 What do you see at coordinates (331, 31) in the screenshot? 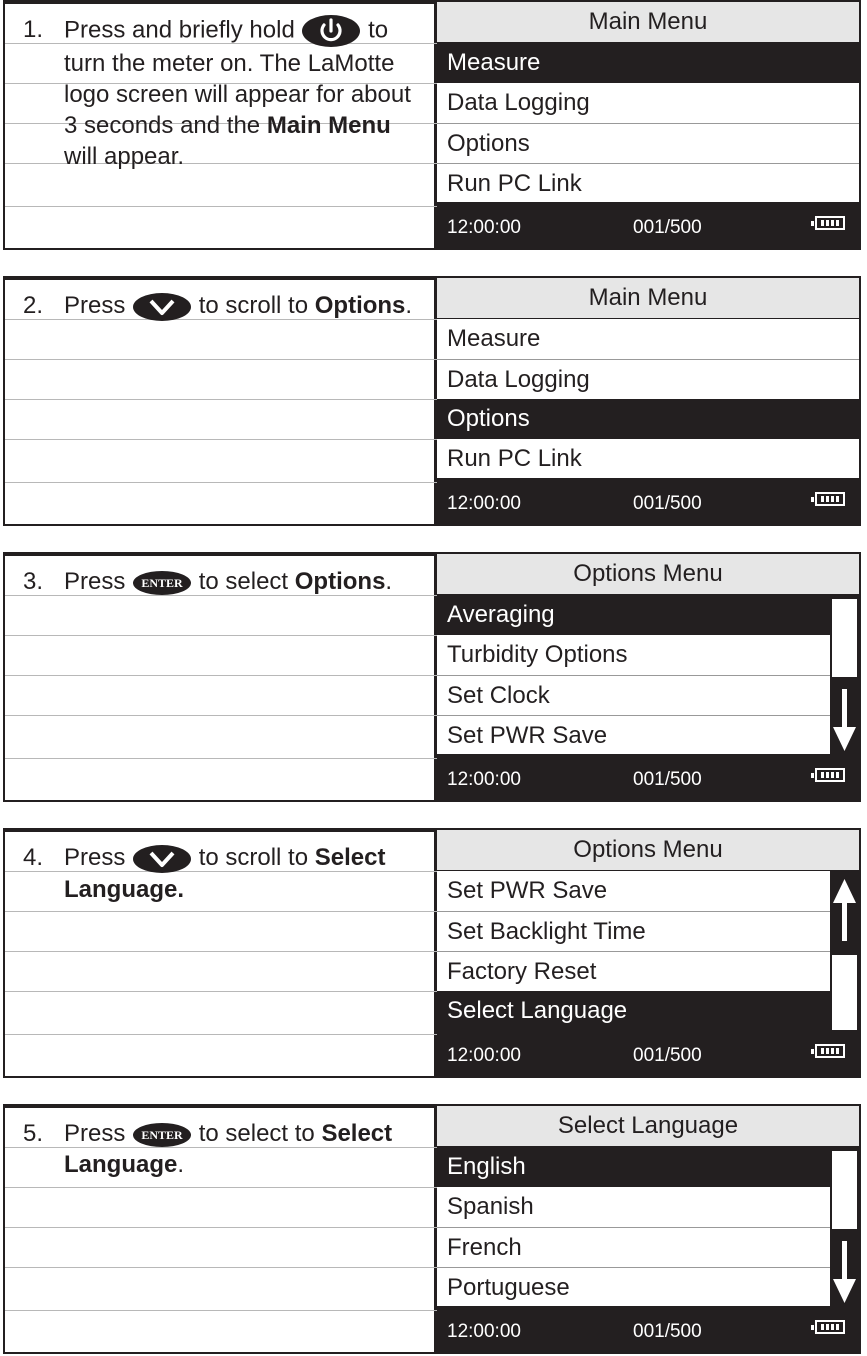
I see `power-button-icon` at bounding box center [331, 31].